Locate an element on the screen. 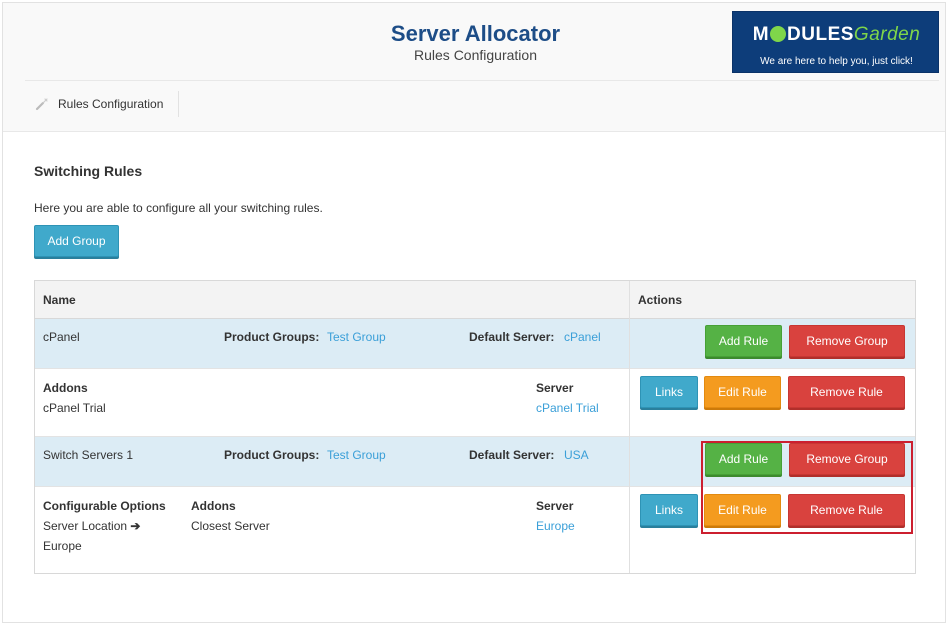  column-divider is located at coordinates (629, 427).